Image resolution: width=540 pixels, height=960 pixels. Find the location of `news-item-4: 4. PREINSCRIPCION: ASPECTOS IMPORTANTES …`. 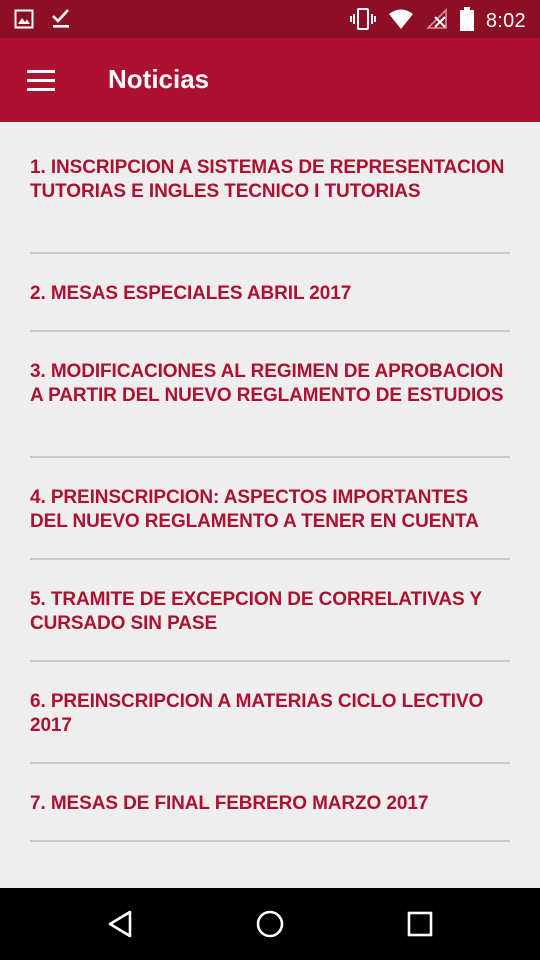

news-item-4: 4. PREINSCRIPCION: ASPECTOS IMPORTANTES … is located at coordinates (270, 510).